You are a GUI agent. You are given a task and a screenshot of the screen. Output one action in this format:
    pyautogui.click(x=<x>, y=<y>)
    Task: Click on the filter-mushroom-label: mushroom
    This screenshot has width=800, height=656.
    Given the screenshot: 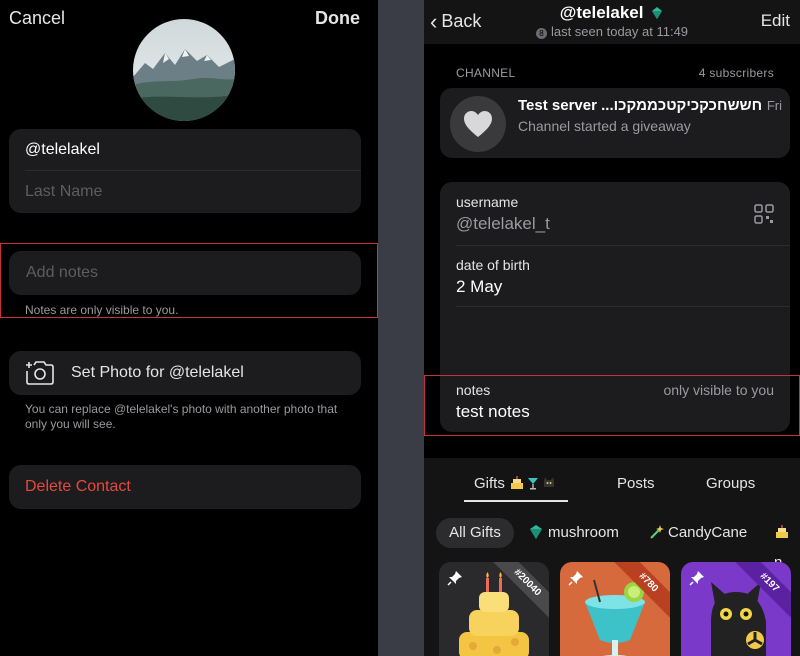 What is the action you would take?
    pyautogui.click(x=583, y=532)
    